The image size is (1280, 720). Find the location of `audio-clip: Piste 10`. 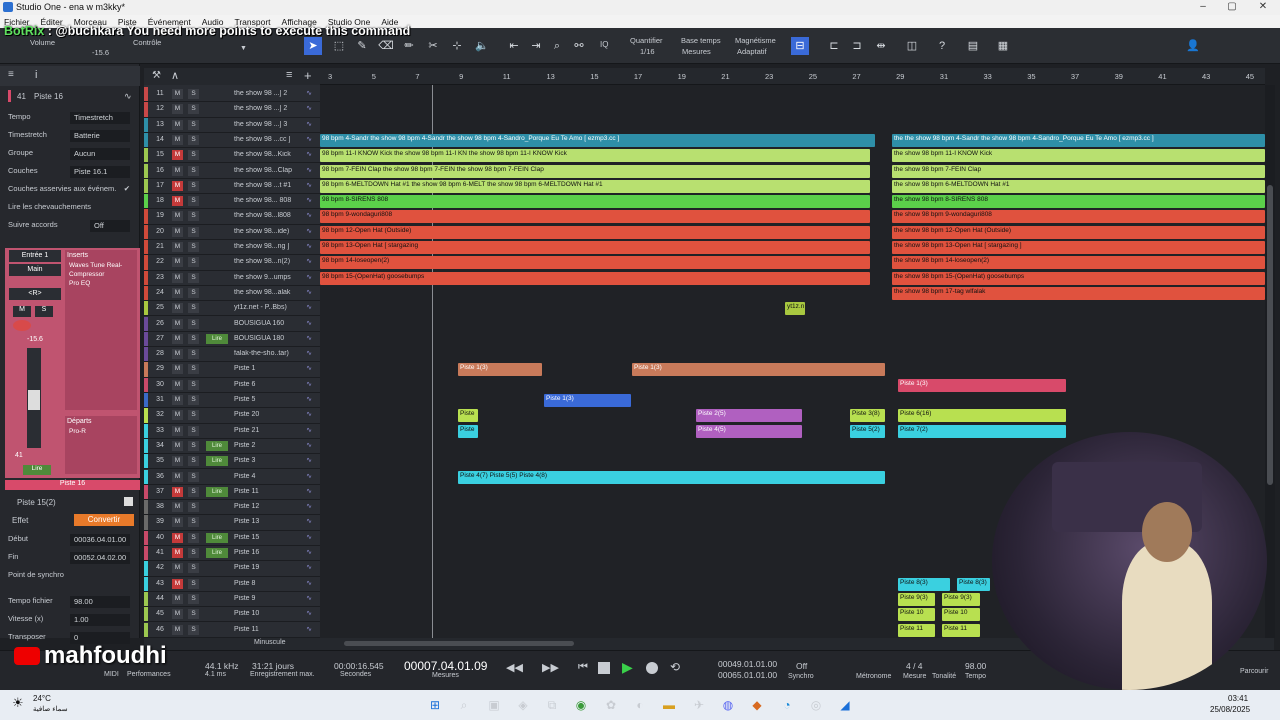

audio-clip: Piste 10 is located at coordinates (961, 615).